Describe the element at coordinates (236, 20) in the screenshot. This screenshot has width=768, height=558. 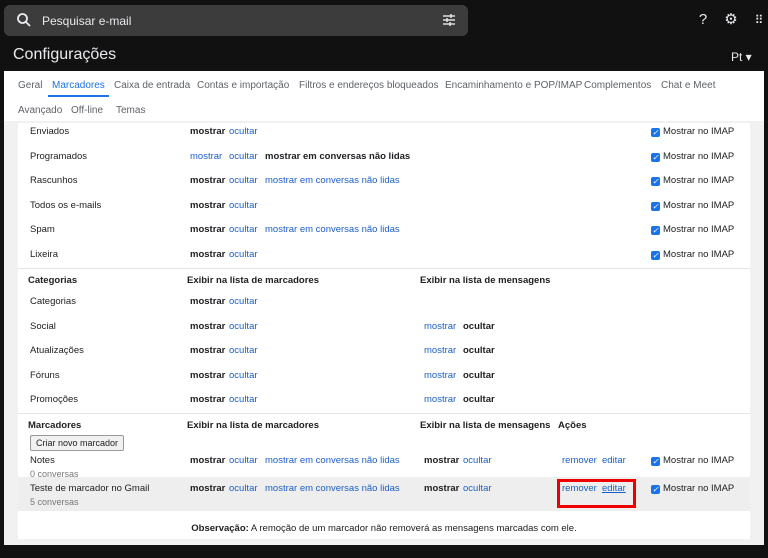
I see `search-bar: Pesquisar e-mail` at that location.